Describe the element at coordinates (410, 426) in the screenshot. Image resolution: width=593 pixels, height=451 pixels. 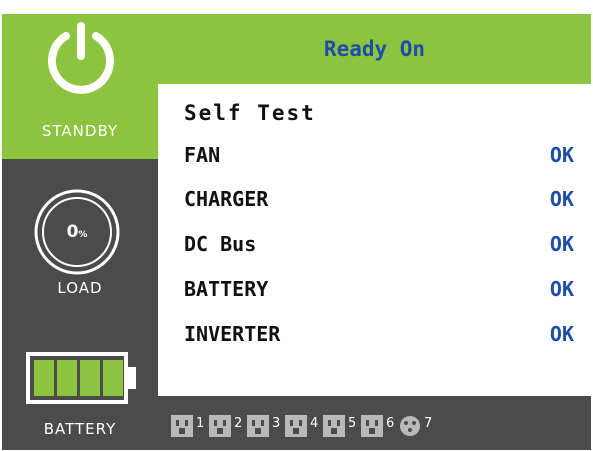
I see `round-outlet-icon` at that location.